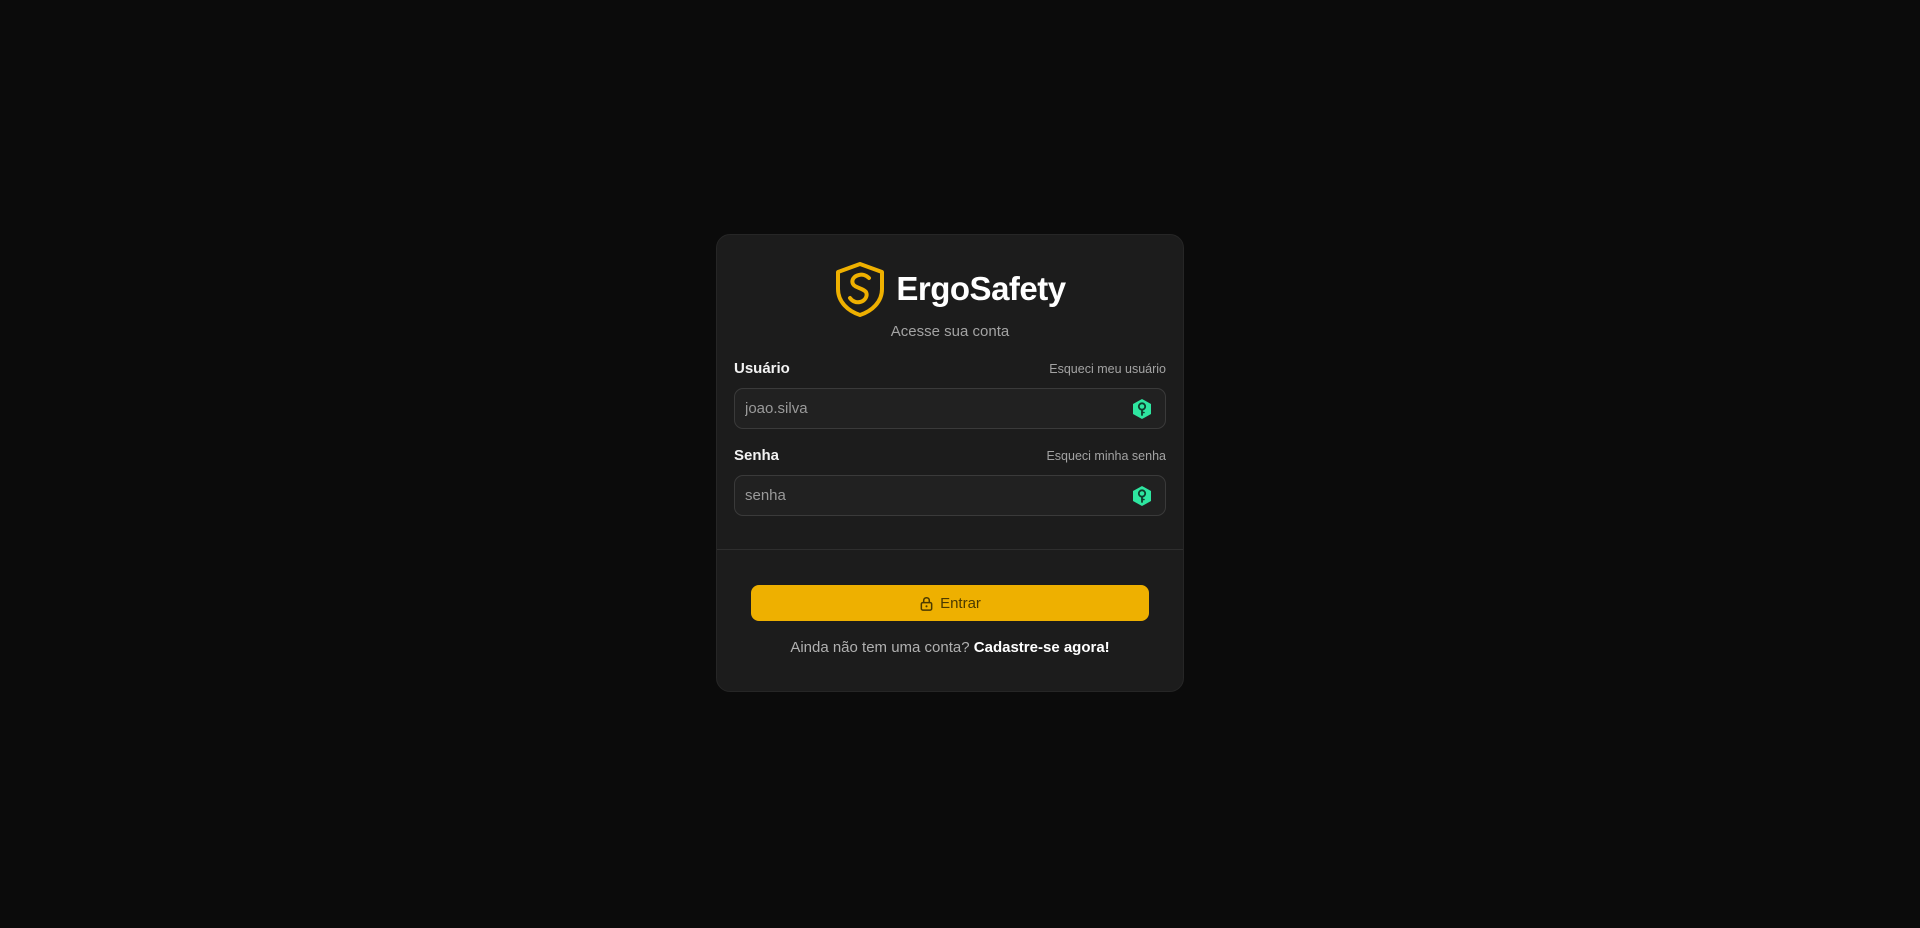  Describe the element at coordinates (860, 289) in the screenshot. I see `shield-logo-icon` at that location.